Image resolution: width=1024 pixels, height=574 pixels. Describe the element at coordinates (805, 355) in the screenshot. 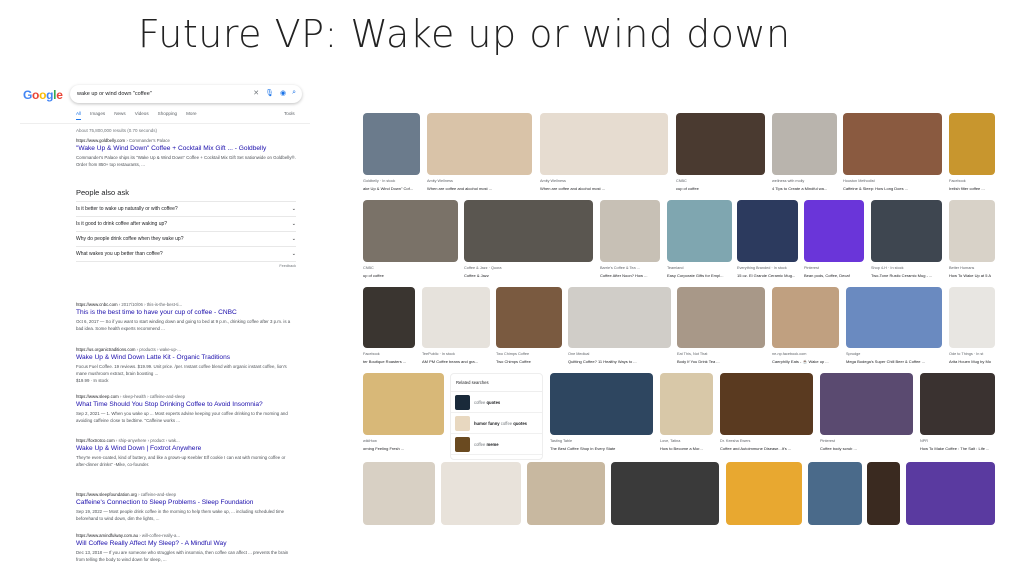

I see `image-source: ne-np.facebook.com` at that location.